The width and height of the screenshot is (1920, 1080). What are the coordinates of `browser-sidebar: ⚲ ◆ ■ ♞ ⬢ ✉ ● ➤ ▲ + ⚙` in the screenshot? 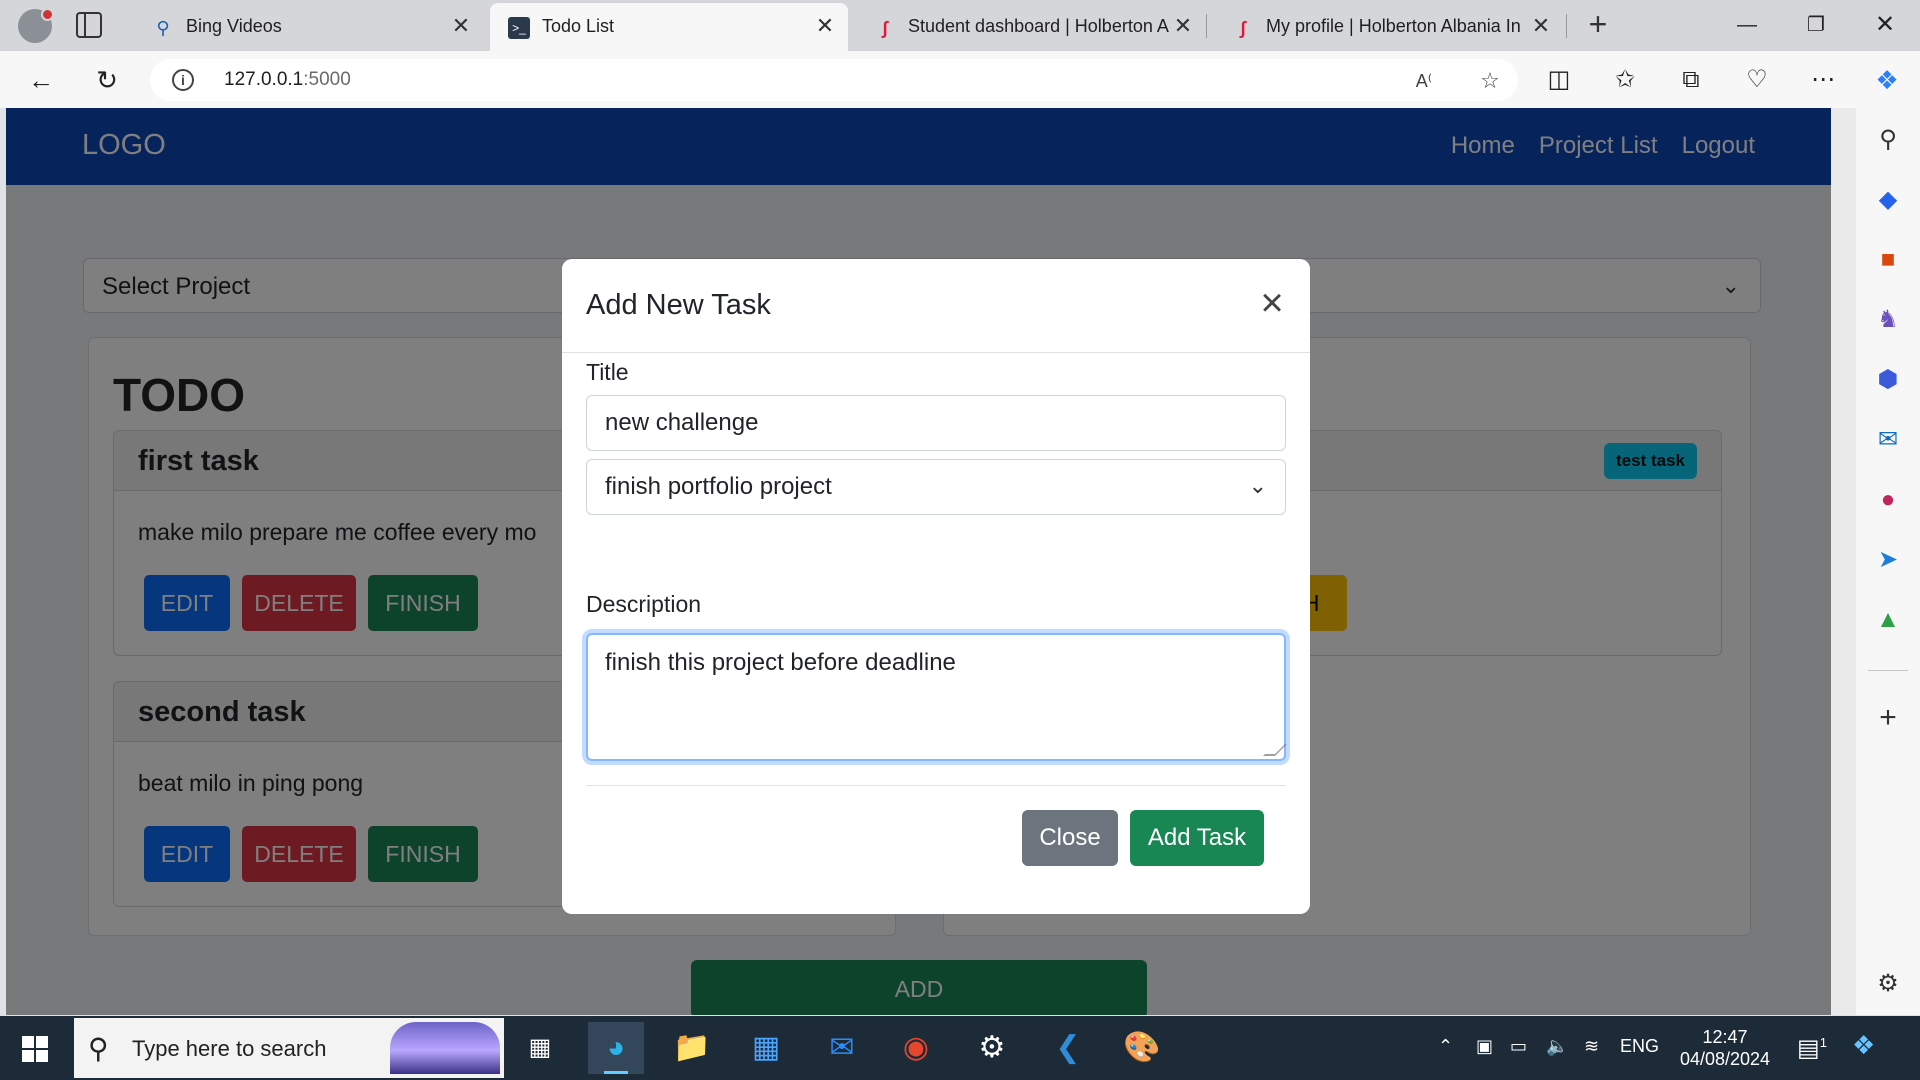 It's located at (1888, 561).